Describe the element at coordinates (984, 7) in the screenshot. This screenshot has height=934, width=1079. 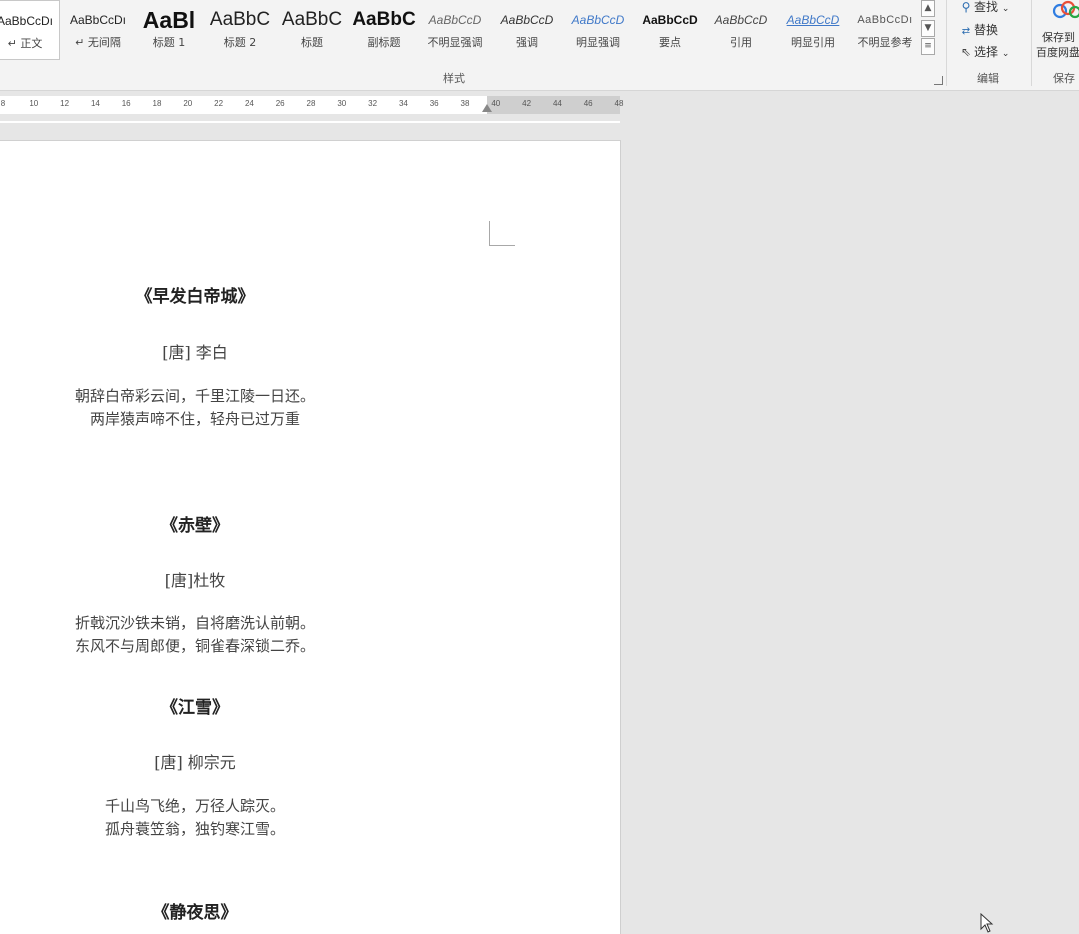
I see `find-button: ⚲ 查找 ⌄` at that location.